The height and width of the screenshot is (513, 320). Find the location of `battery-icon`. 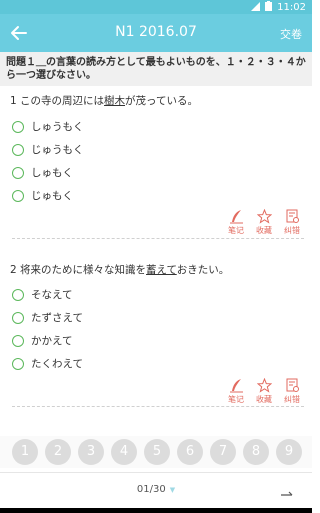

battery-icon is located at coordinates (269, 7).